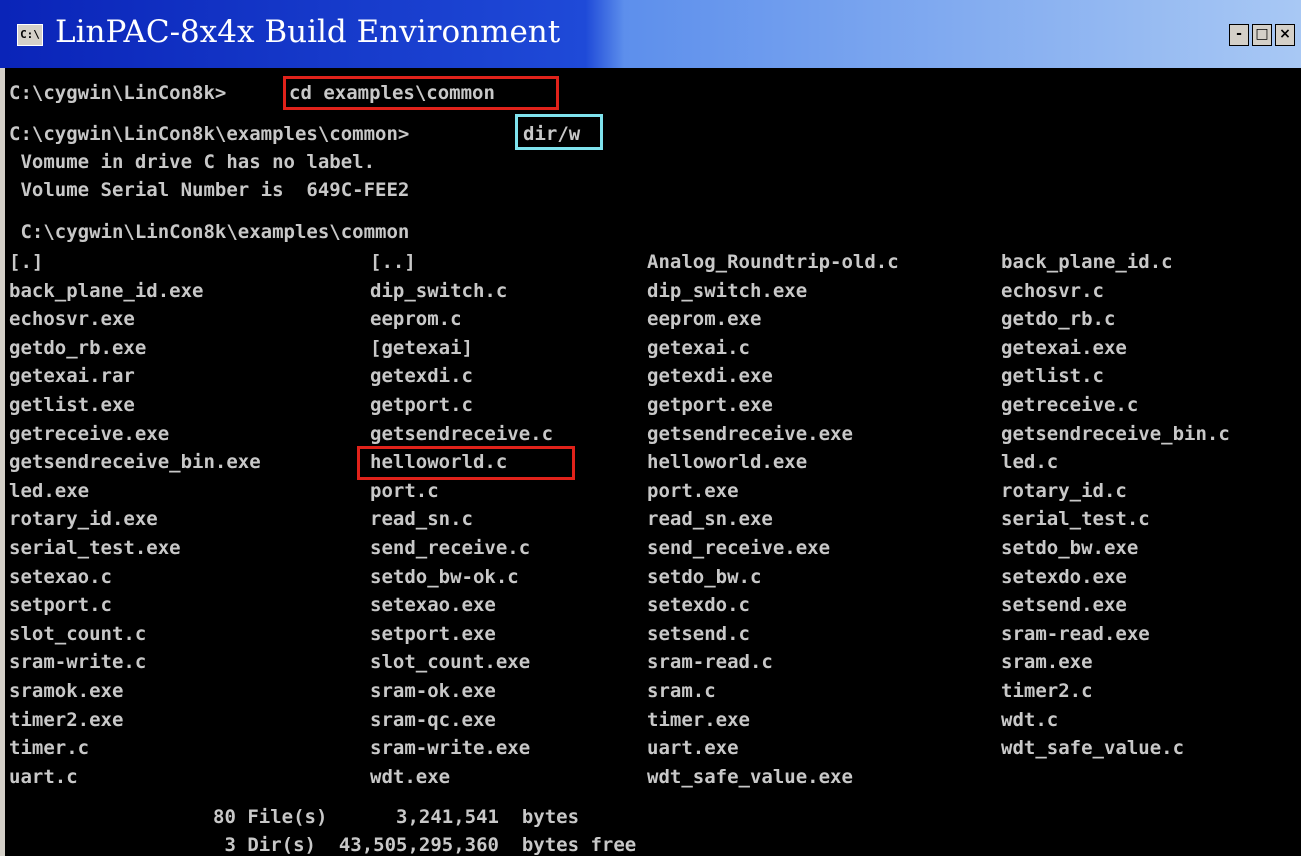  Describe the element at coordinates (1087, 262) in the screenshot. I see `file-entry: back_plane_id.c` at that location.